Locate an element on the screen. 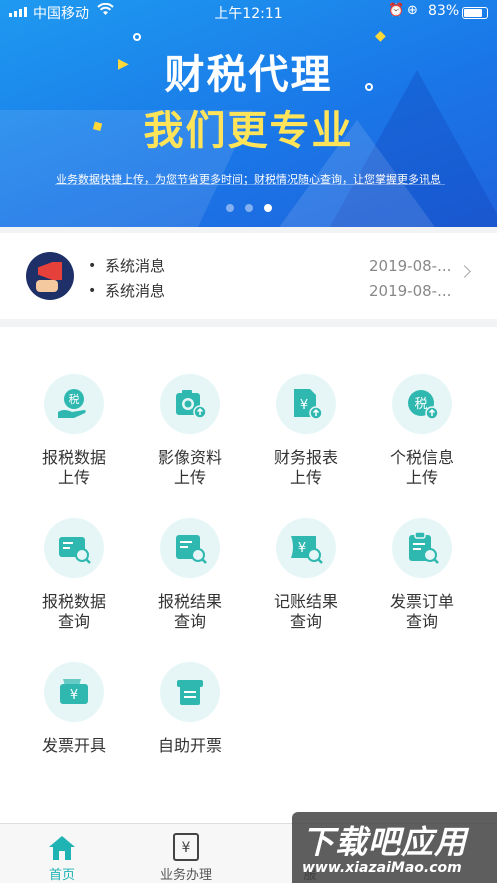 The width and height of the screenshot is (497, 883). service-label: 财务报表 is located at coordinates (305, 457).